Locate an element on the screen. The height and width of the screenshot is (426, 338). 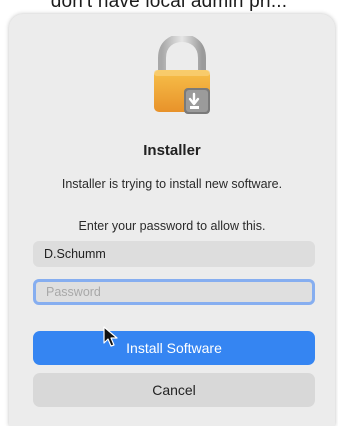
mouse-cursor-icon is located at coordinates (110, 336).